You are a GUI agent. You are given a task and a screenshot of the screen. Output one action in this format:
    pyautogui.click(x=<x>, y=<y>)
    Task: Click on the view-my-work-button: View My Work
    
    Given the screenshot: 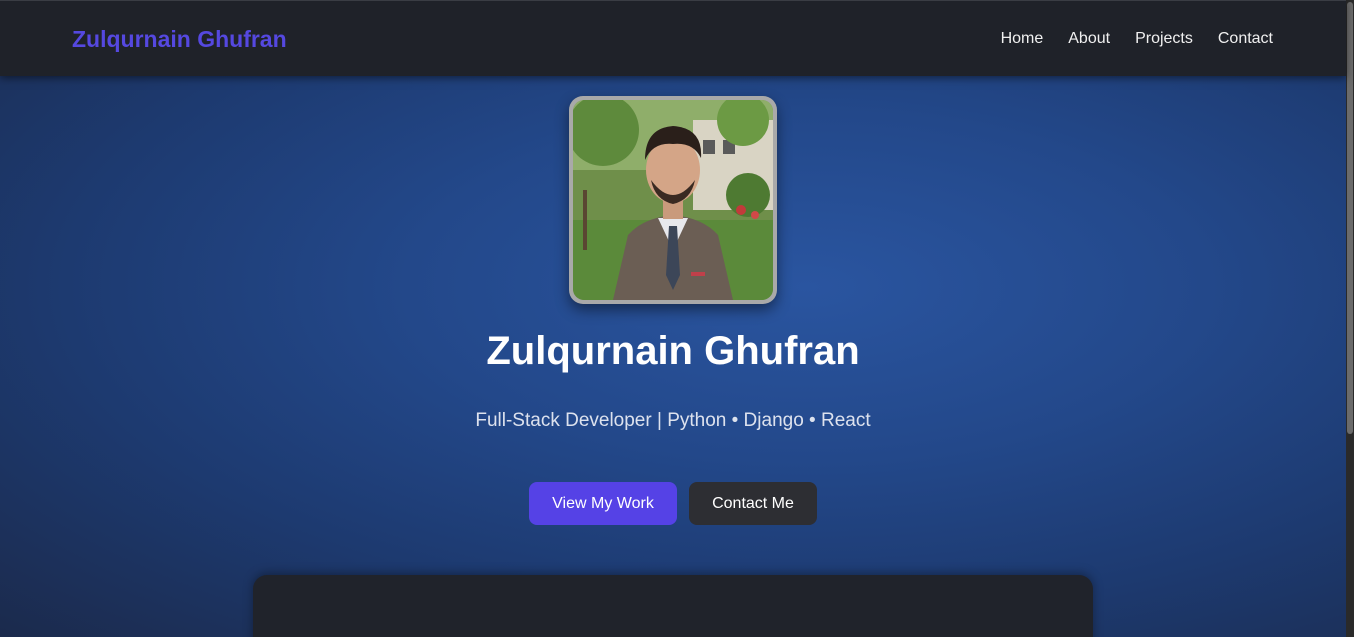 What is the action you would take?
    pyautogui.click(x=603, y=503)
    